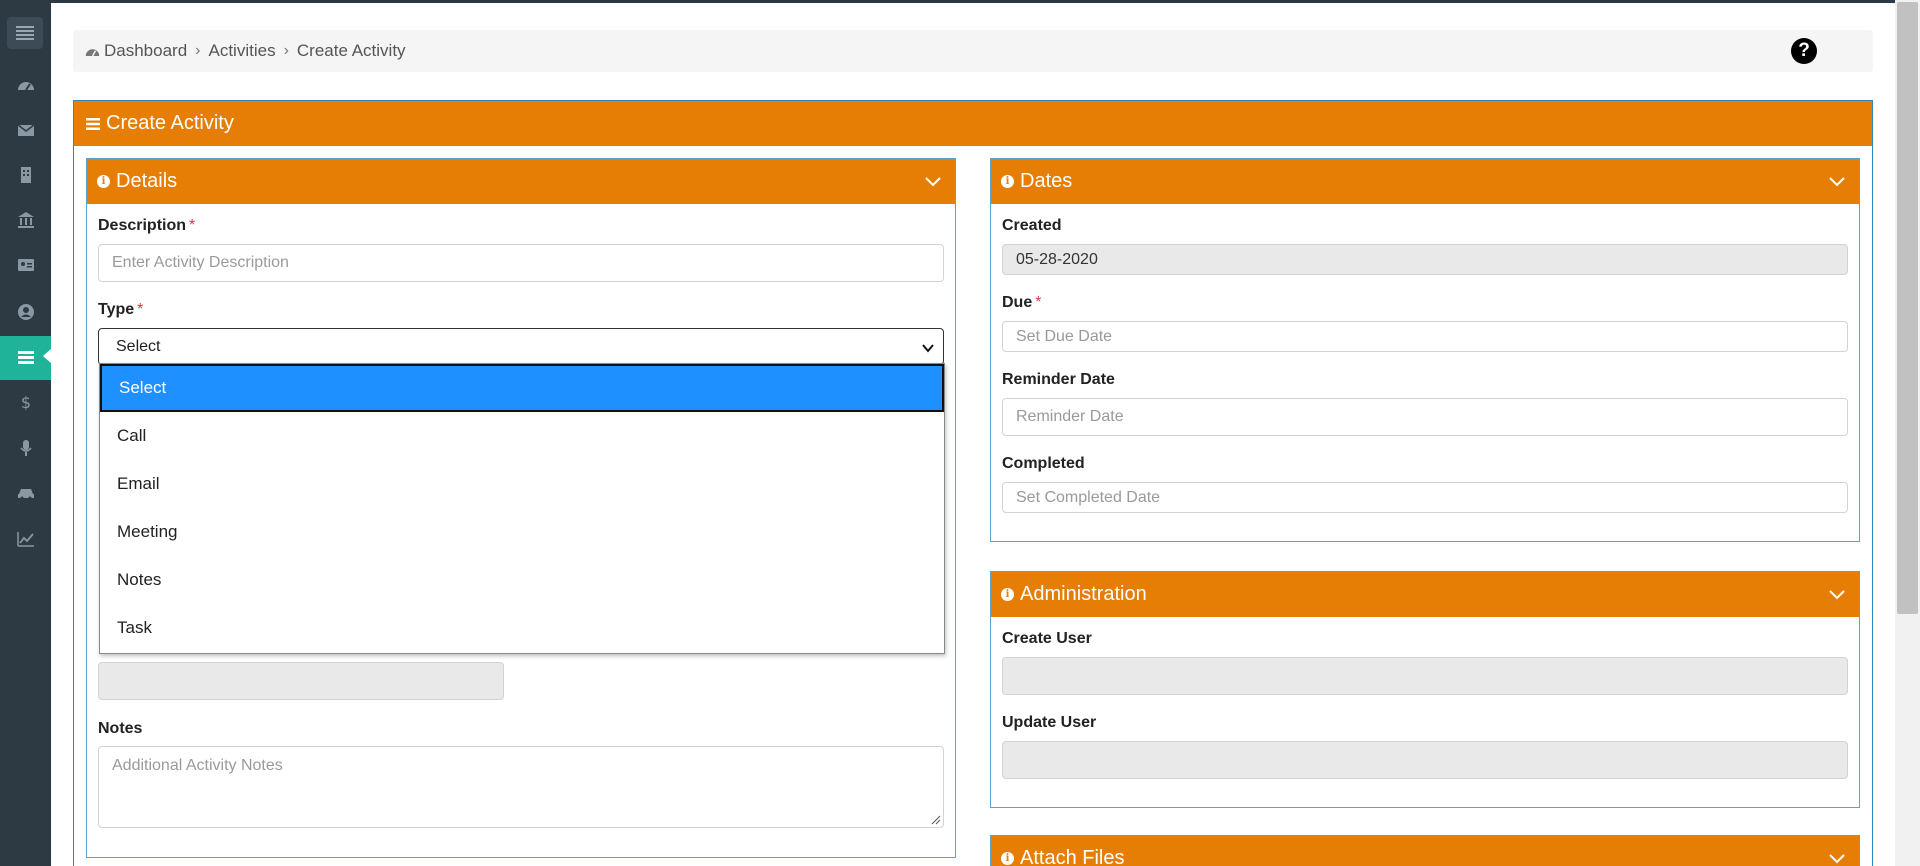 The height and width of the screenshot is (866, 1920). I want to click on top-border, so click(960, 1).